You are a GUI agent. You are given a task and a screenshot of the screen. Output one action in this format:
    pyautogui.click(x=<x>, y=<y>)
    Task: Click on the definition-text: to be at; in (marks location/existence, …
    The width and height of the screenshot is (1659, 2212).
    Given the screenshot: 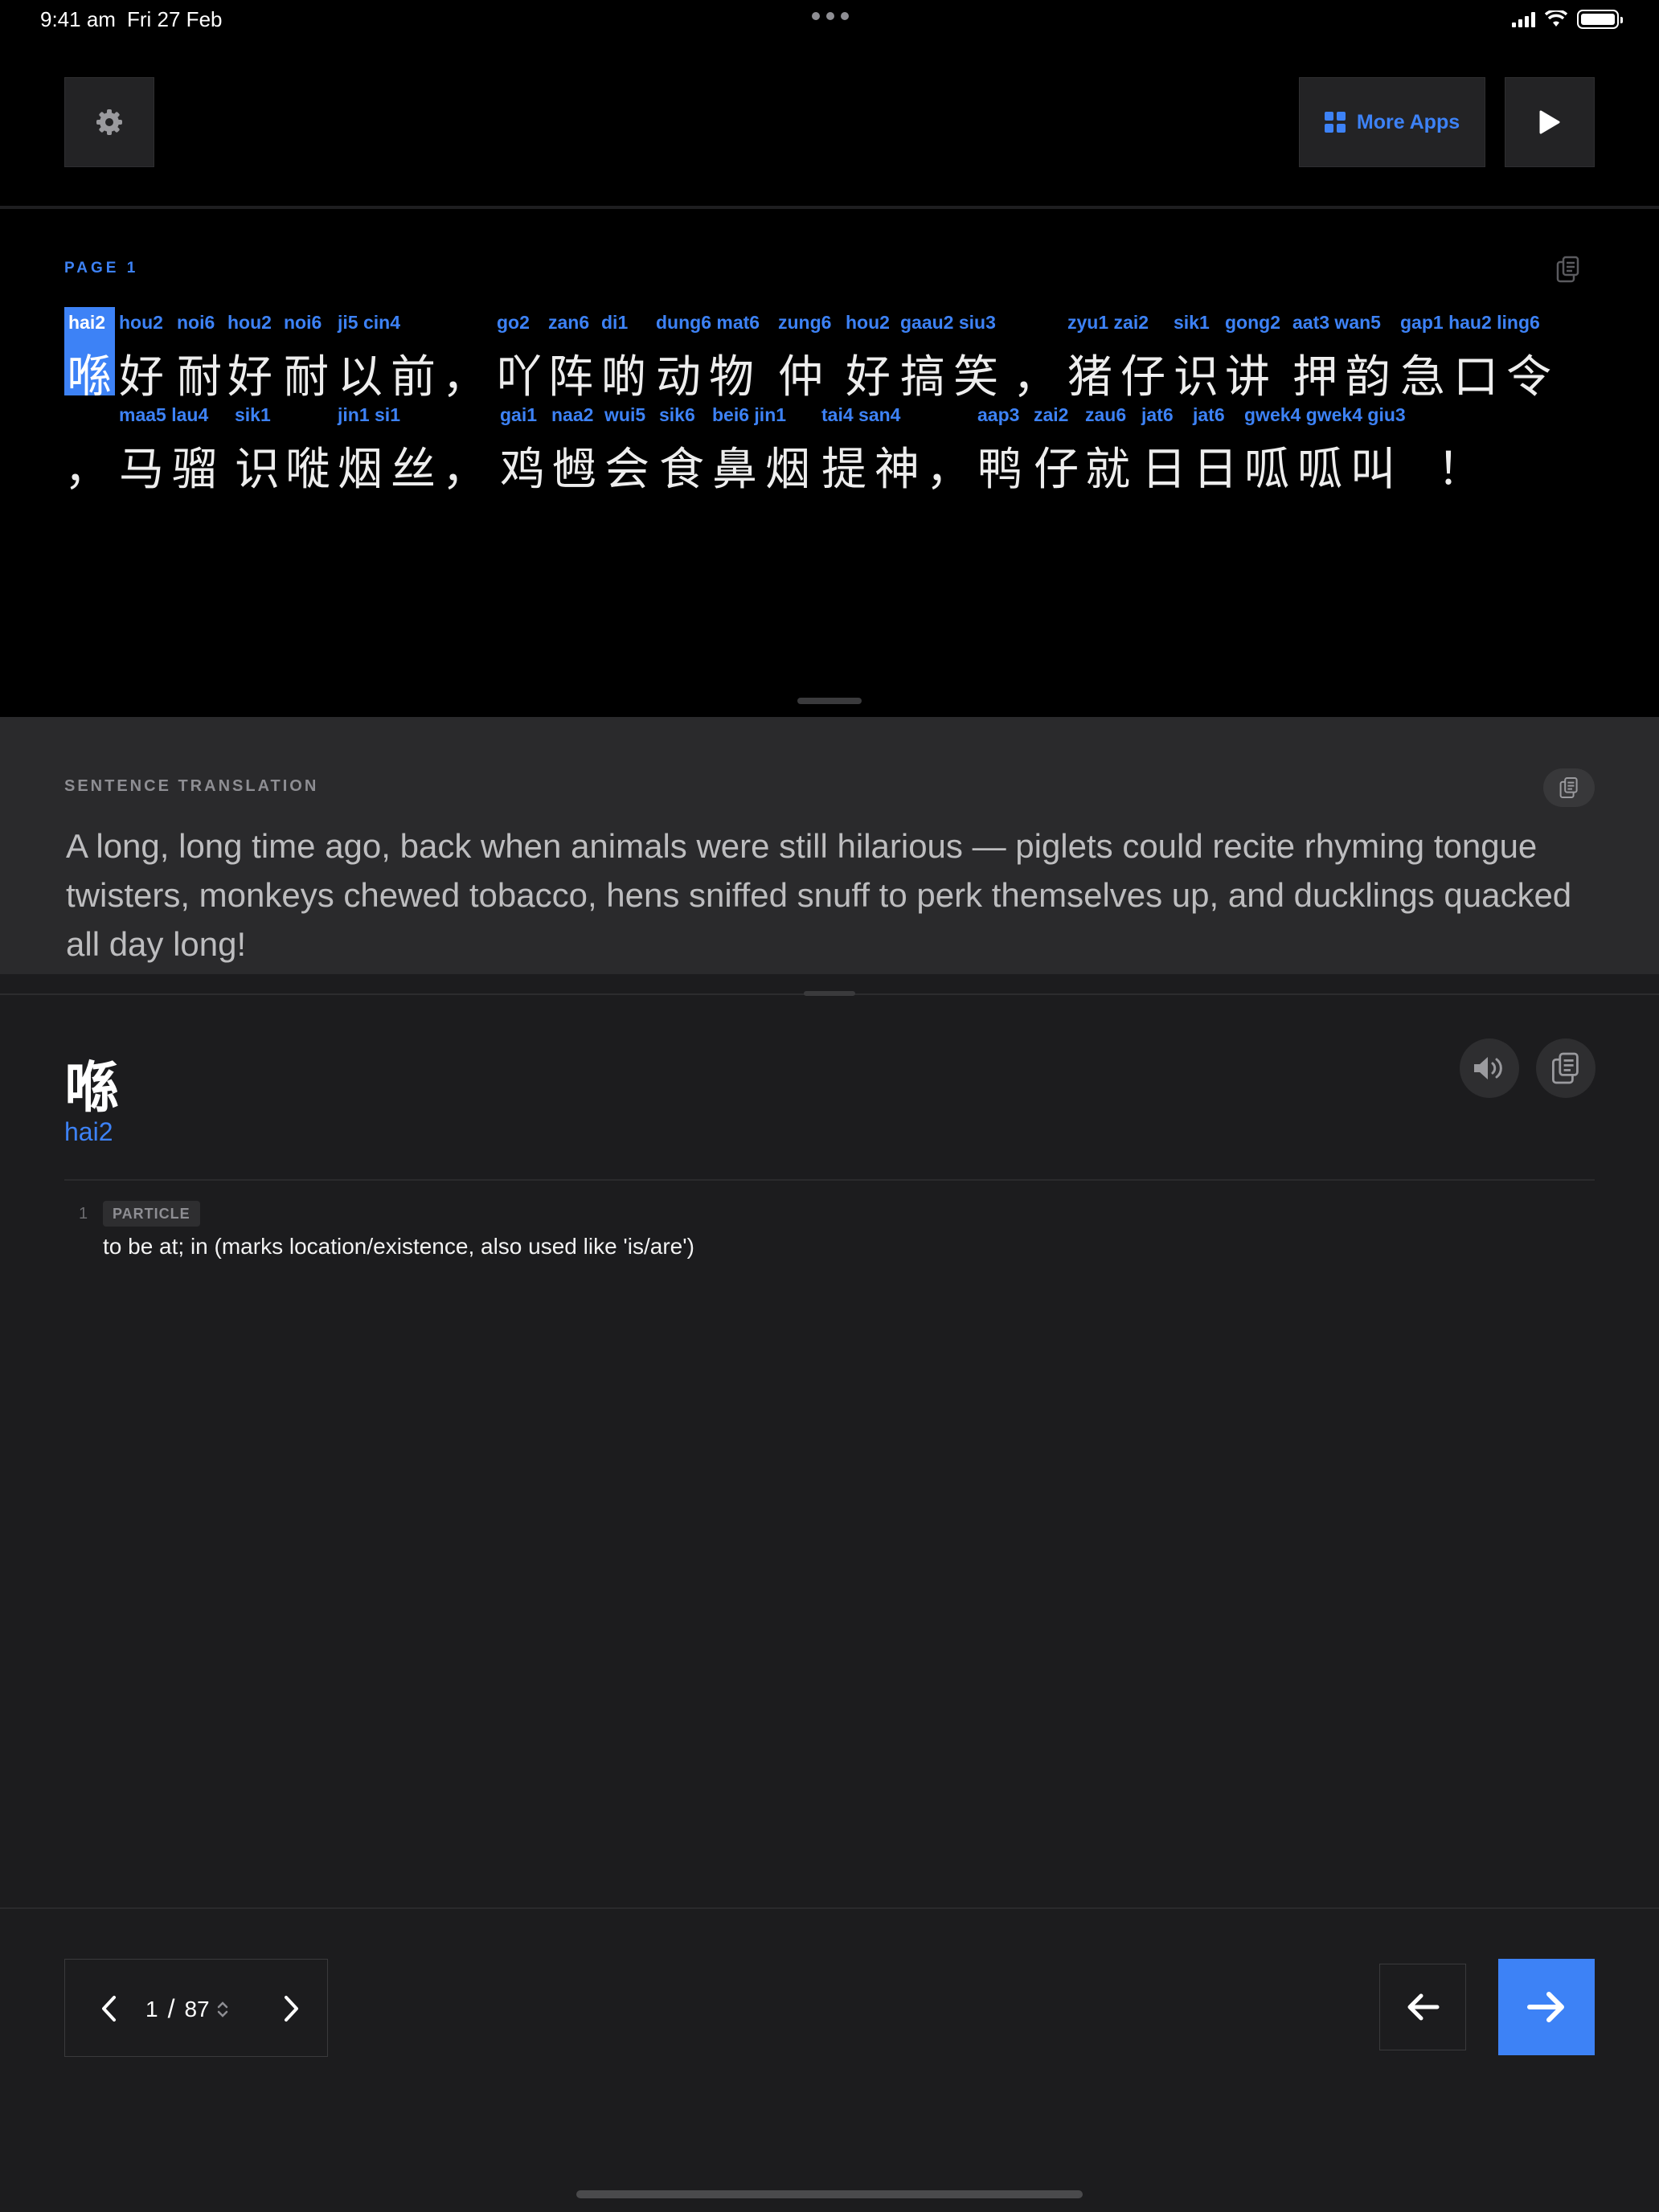 What is the action you would take?
    pyautogui.click(x=398, y=1246)
    